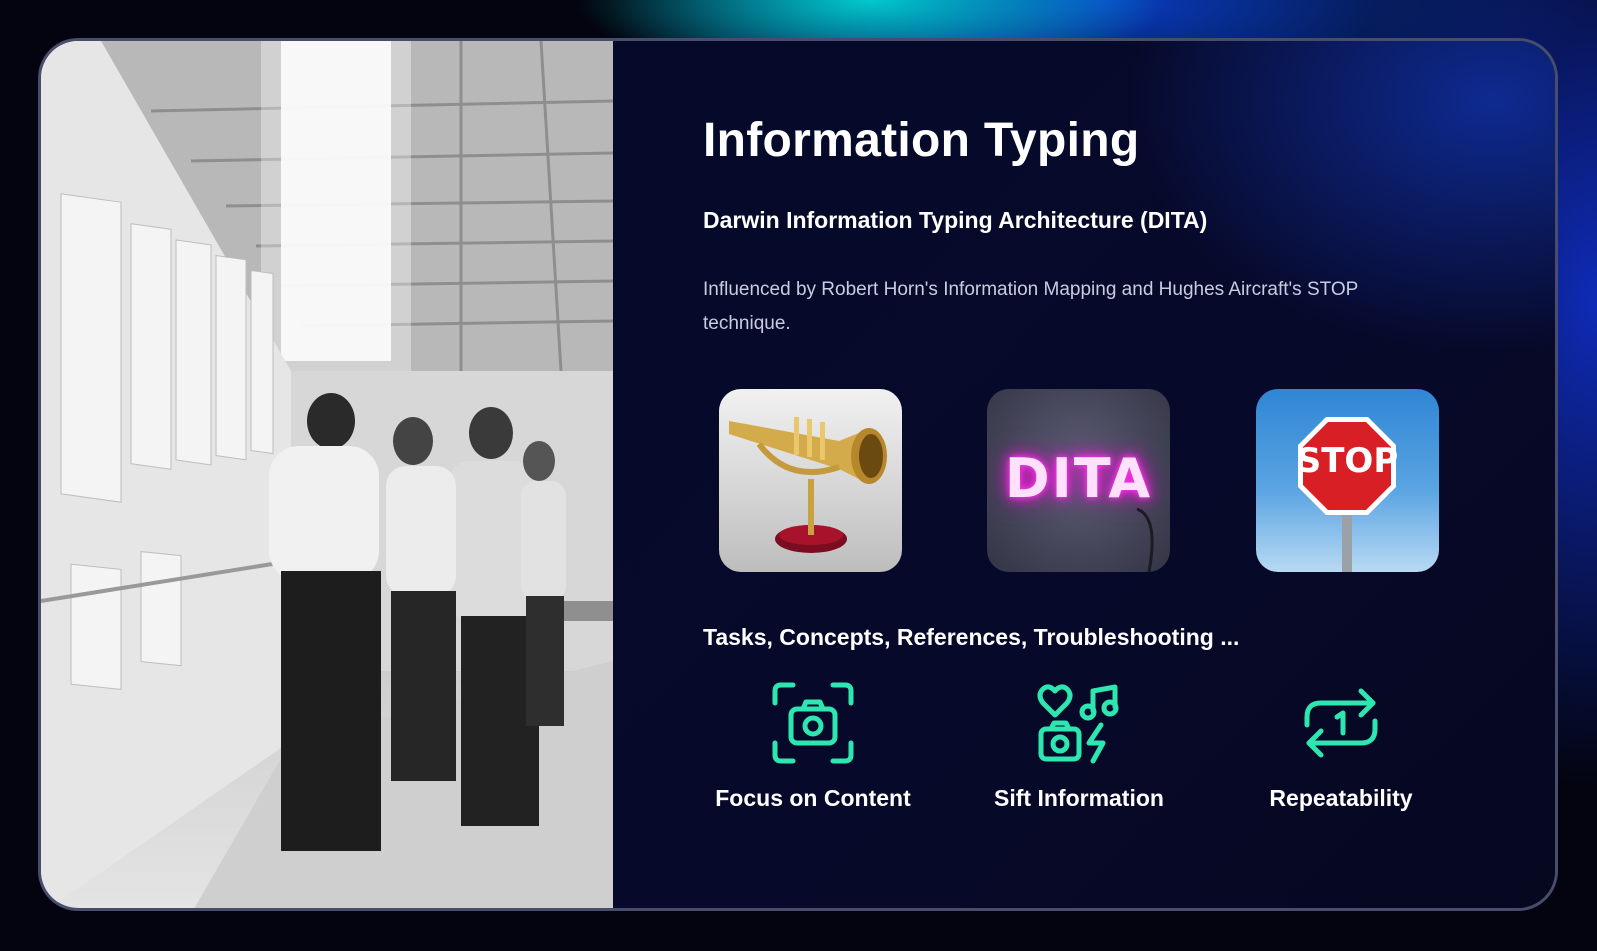  Describe the element at coordinates (1145, 539) in the screenshot. I see `neon-cable-icon` at that location.